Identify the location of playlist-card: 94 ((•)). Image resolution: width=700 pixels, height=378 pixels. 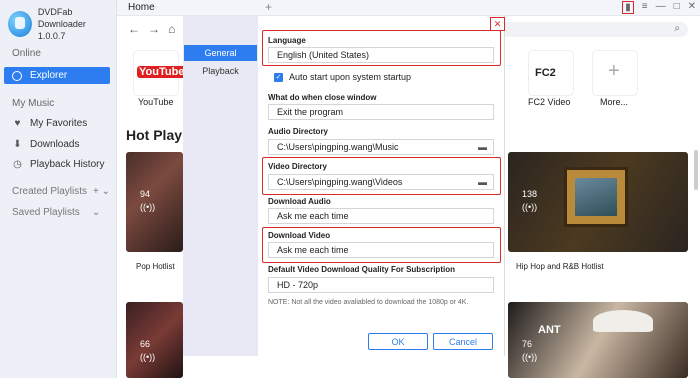
(154, 202).